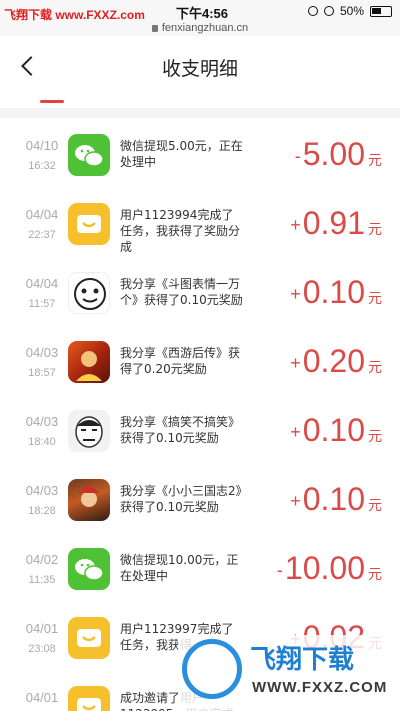 The image size is (400, 711). Describe the element at coordinates (181, 499) in the screenshot. I see `record-description: 我分享《小小三国志2》获得了0.10元奖励` at that location.